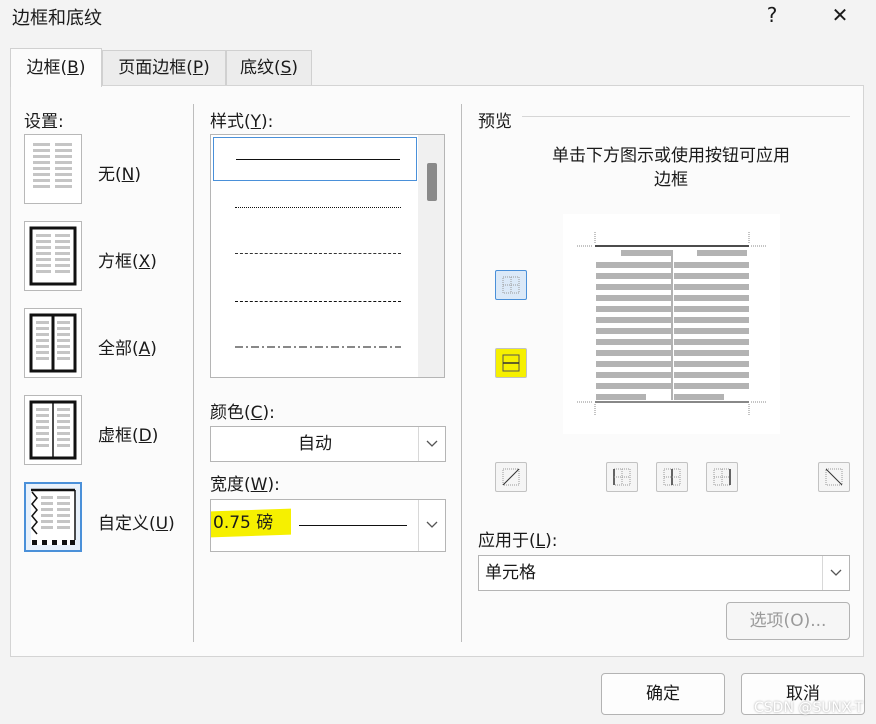 The height and width of the screenshot is (724, 876). Describe the element at coordinates (53, 430) in the screenshot. I see `setting-grid-icon` at that location.